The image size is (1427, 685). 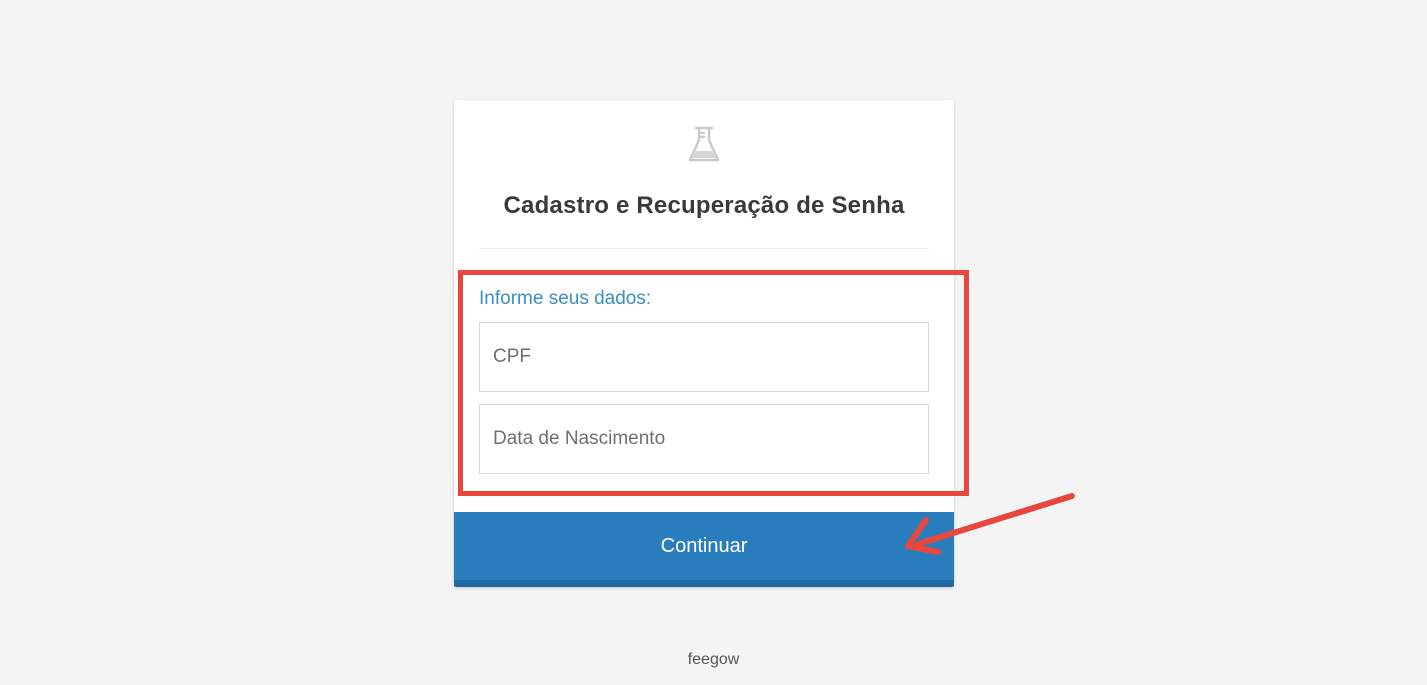 I want to click on section-label: Informe seus dados:, so click(x=565, y=298).